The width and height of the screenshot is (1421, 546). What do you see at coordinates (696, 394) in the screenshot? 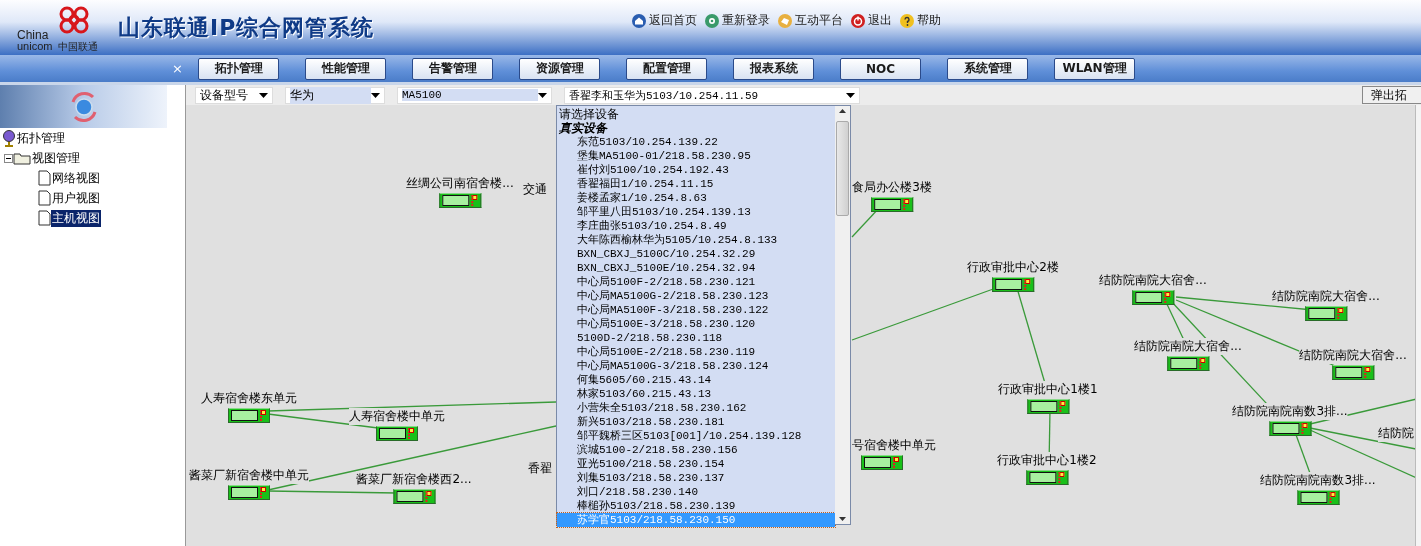
I see `dropdown-option: 林家5103/60.215.43.13` at bounding box center [696, 394].